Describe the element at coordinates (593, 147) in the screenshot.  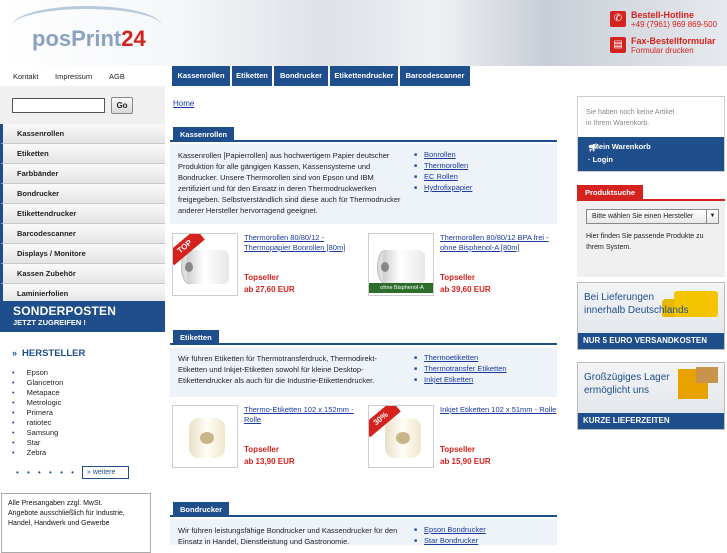
I see `shopping-cart-icon: 🛒︎` at that location.